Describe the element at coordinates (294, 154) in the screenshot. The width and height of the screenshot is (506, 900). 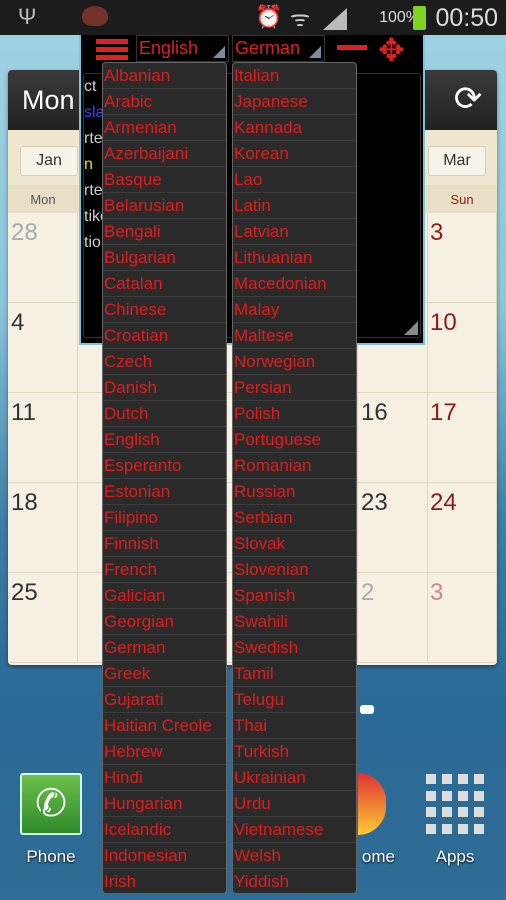
I see `language-option: Korean` at that location.